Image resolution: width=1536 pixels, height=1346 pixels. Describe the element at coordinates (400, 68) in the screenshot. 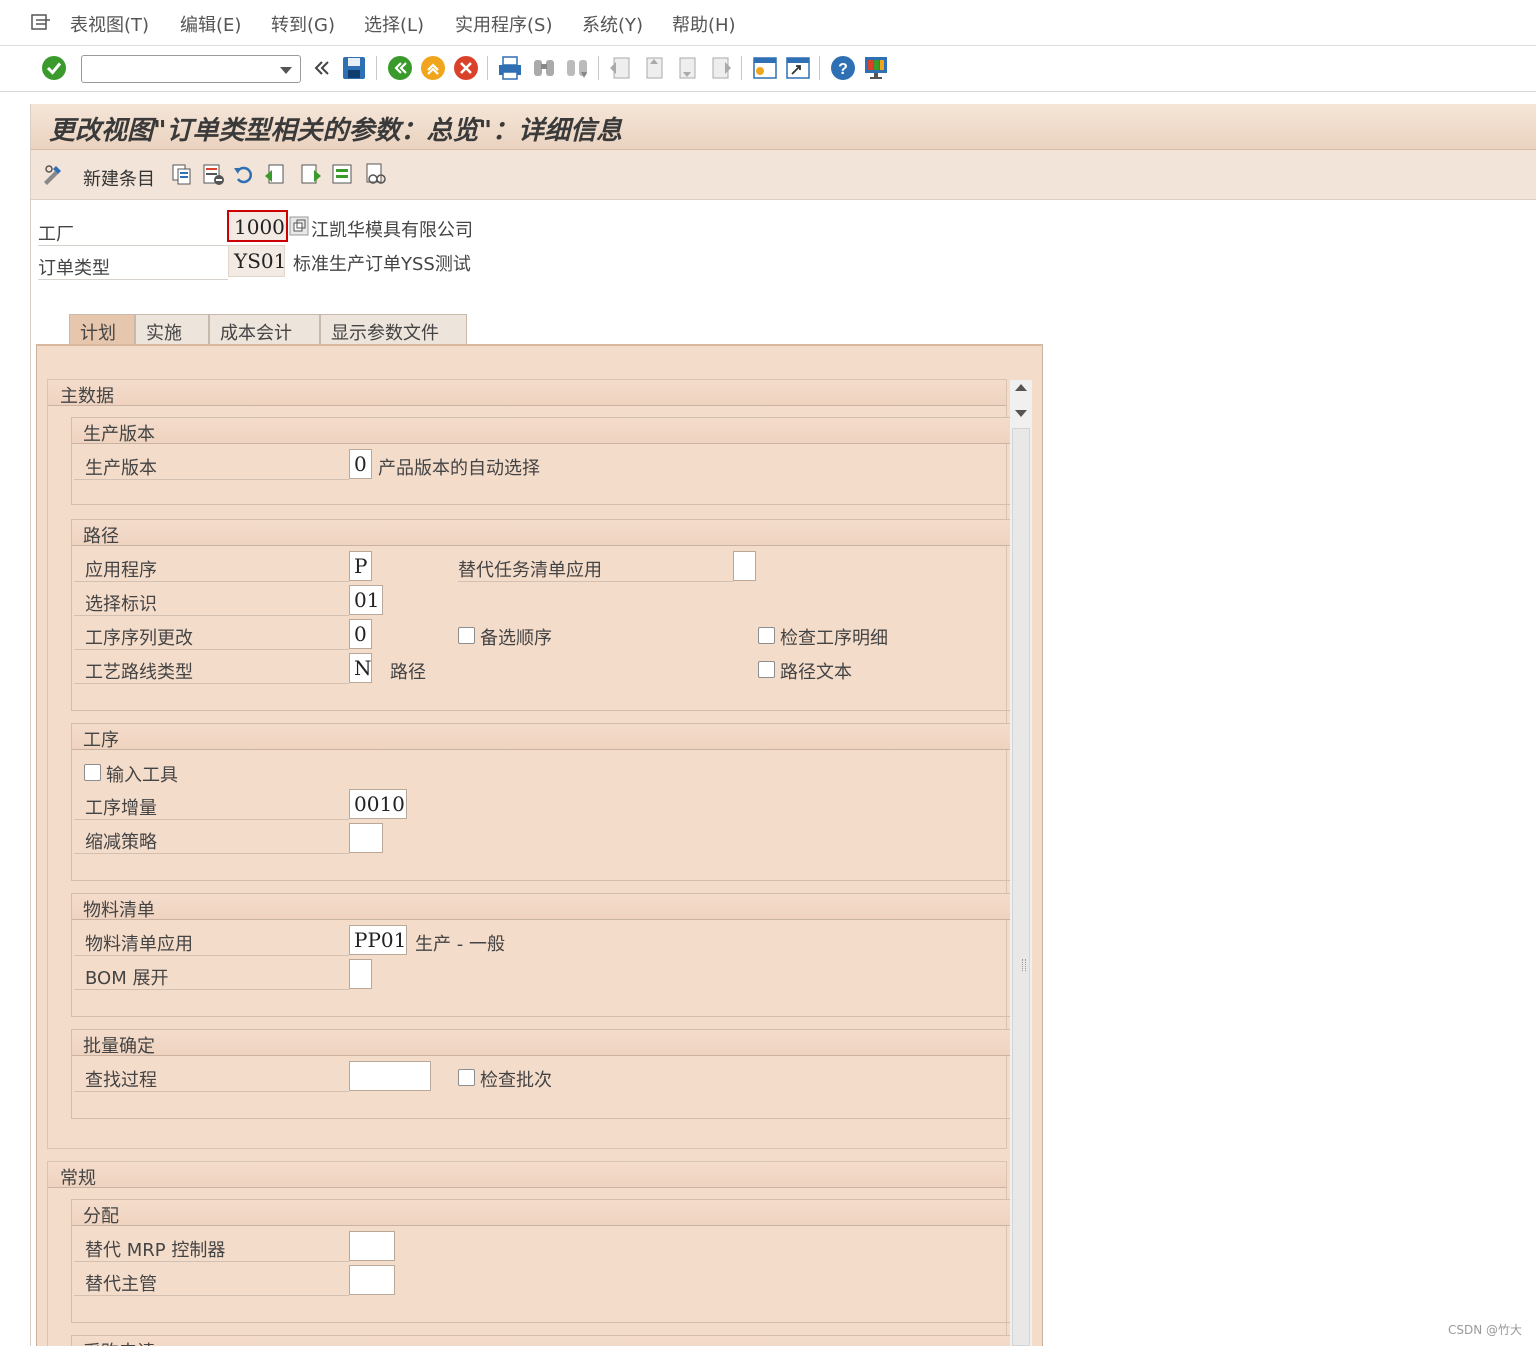

I see `back-icon` at that location.